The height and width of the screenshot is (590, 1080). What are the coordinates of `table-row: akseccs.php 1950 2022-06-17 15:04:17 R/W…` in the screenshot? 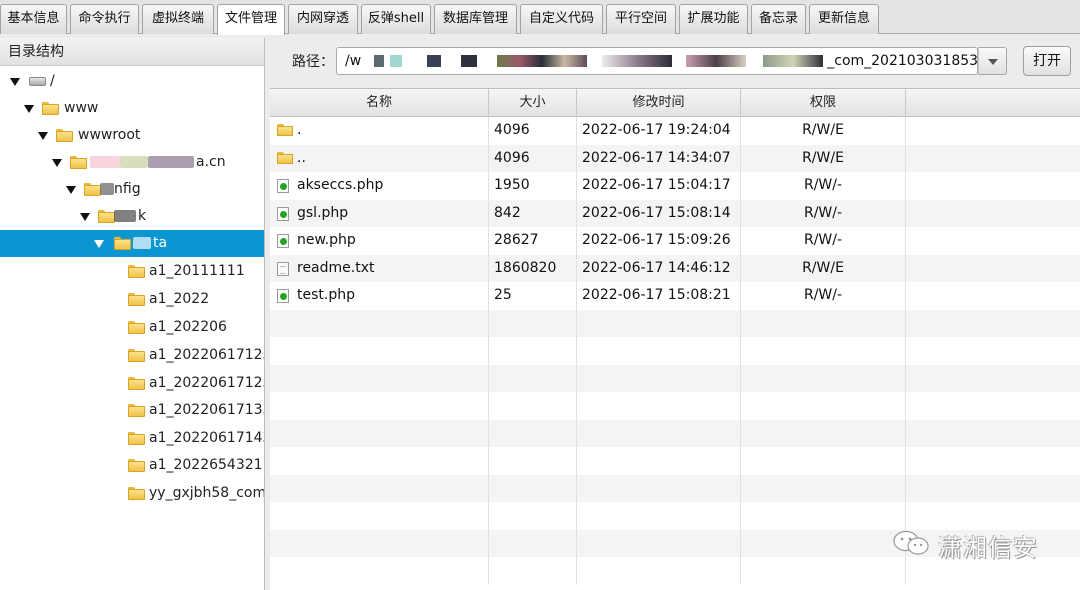 It's located at (675, 186).